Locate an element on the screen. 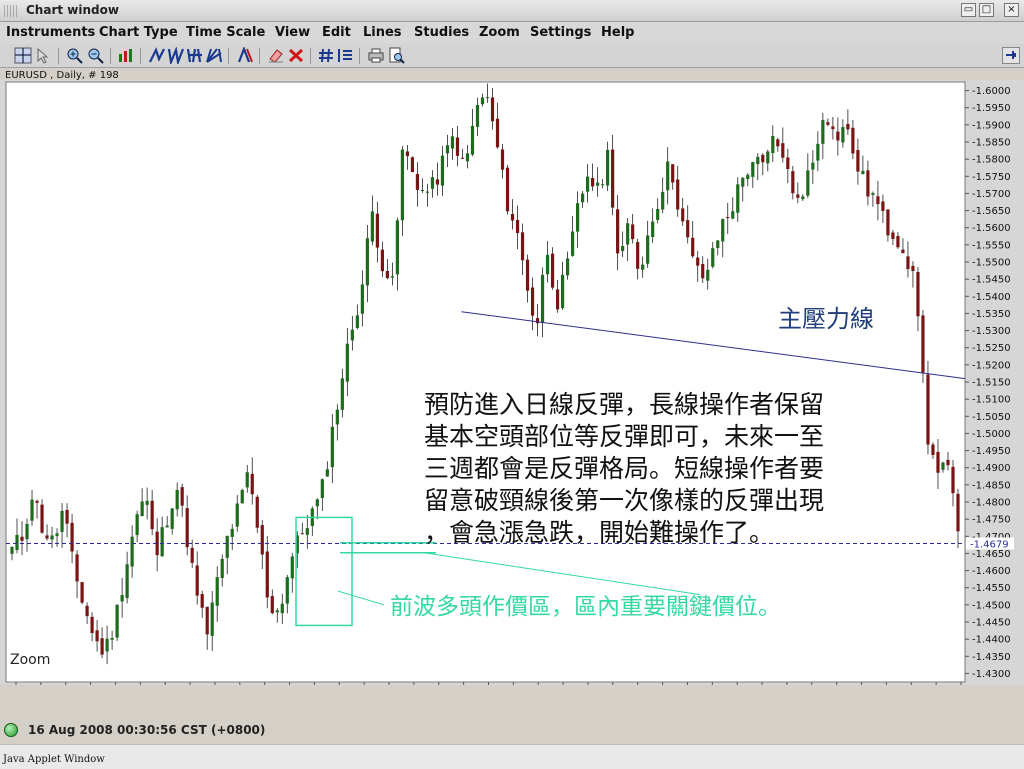 Image resolution: width=1024 pixels, height=769 pixels. y-tick-label: -1.5100 is located at coordinates (991, 400).